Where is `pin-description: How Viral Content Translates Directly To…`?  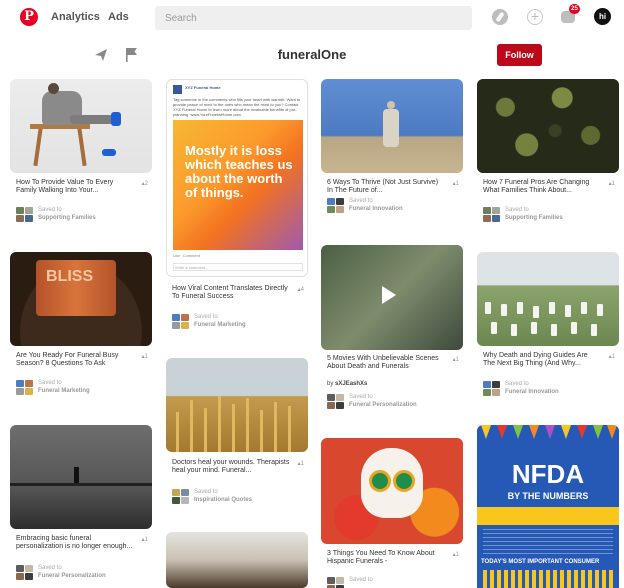 pin-description: How Viral Content Translates Directly To… is located at coordinates (231, 293).